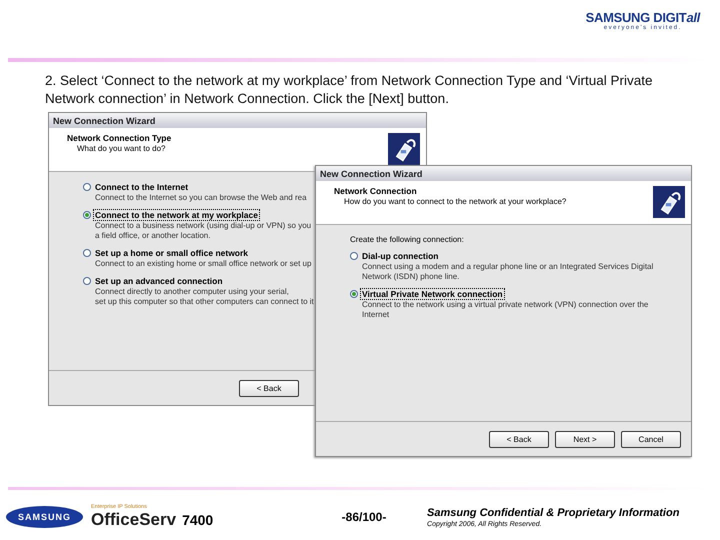 Image resolution: width=720 pixels, height=540 pixels. I want to click on option-label: Connect to the network at my workplace, so click(176, 215).